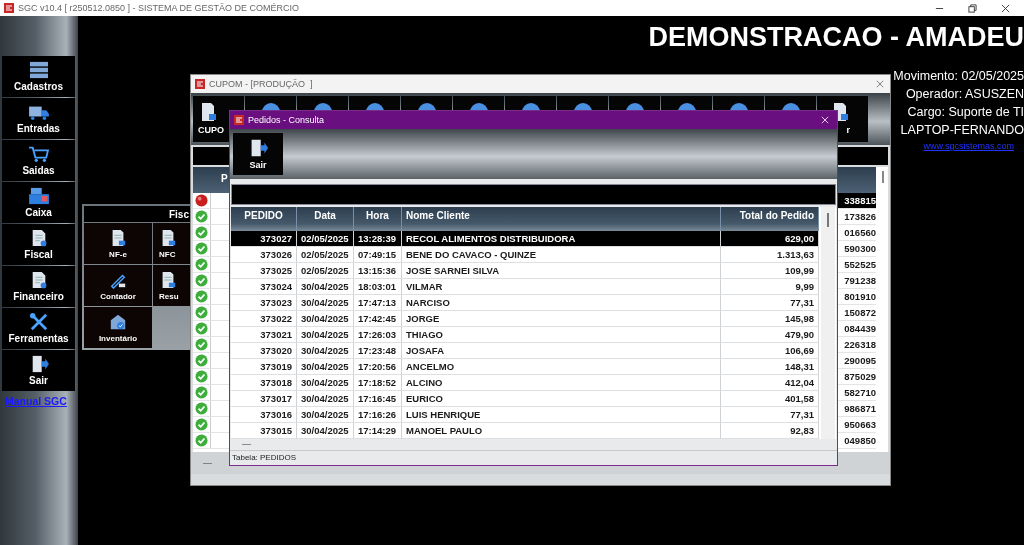 The width and height of the screenshot is (1024, 545). Describe the element at coordinates (264, 351) in the screenshot. I see `table-cell: 373020` at that location.